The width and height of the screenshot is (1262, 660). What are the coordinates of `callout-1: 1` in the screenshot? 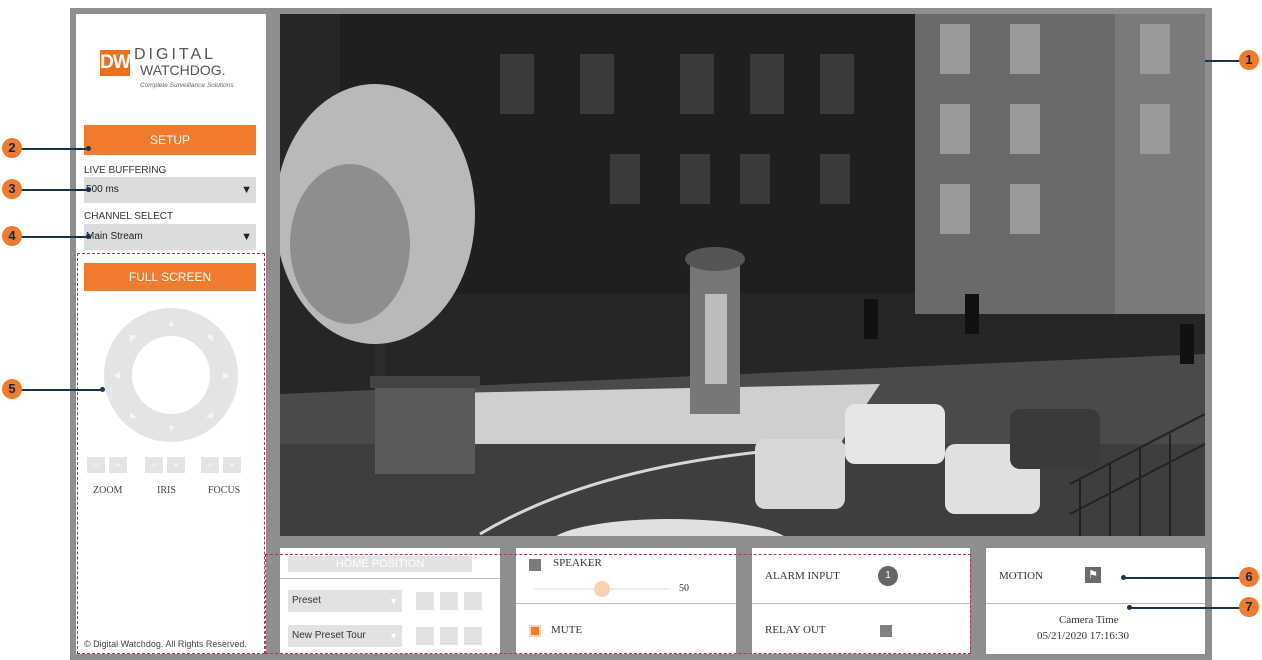 It's located at (1249, 60).